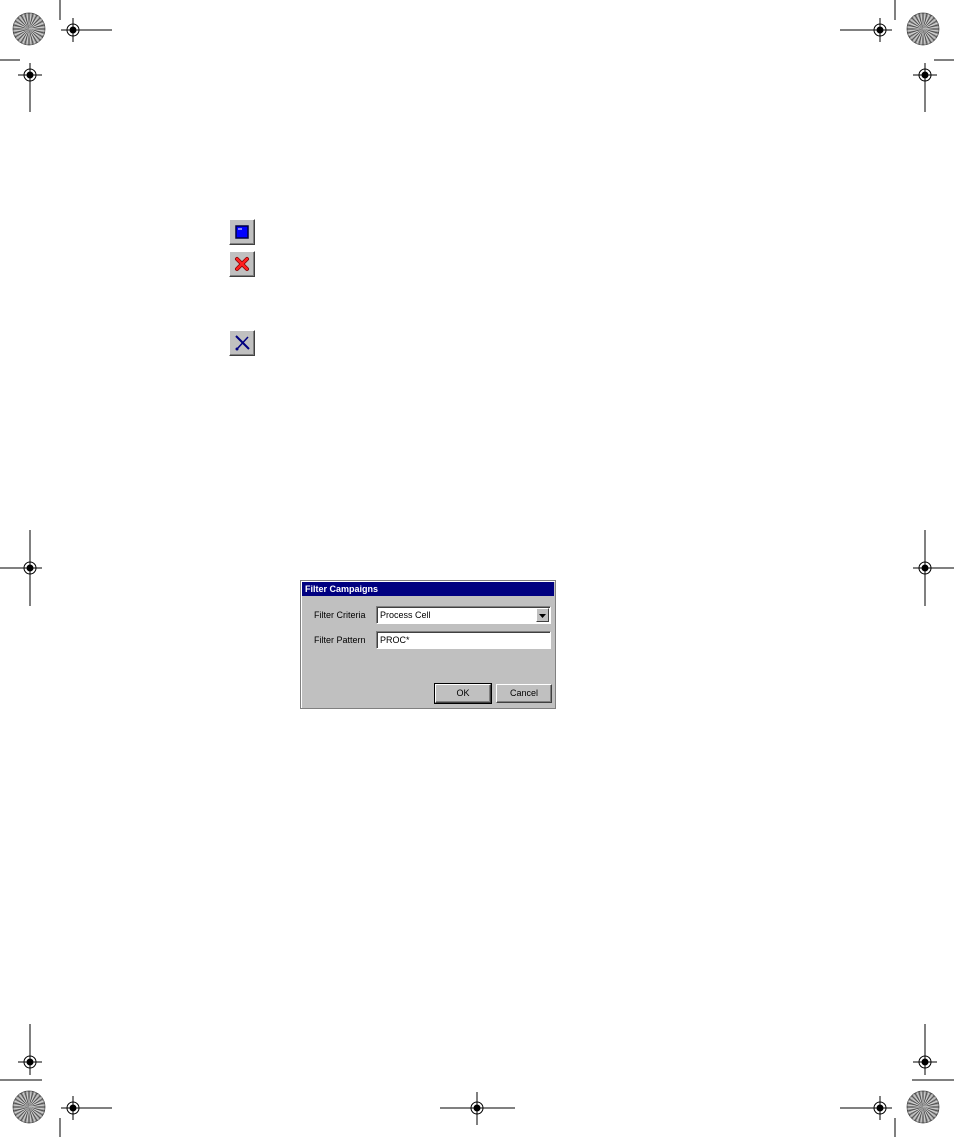  I want to click on filter-criteria-label: Filter Criteria, so click(340, 615).